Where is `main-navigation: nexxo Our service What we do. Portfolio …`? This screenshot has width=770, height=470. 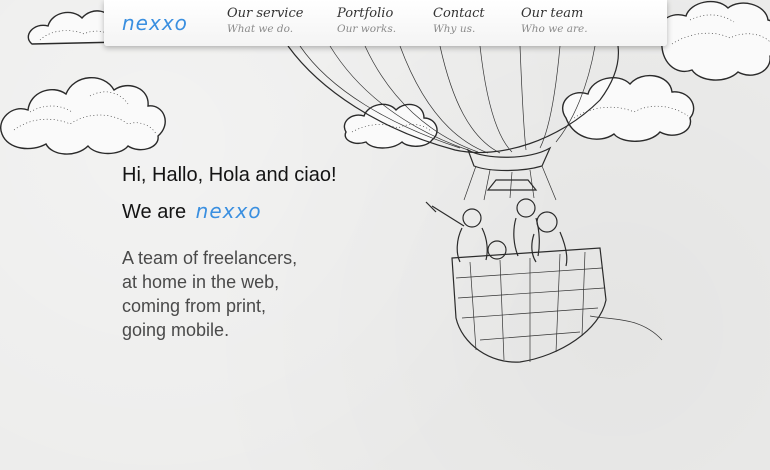
main-navigation: nexxo Our service What we do. Portfolio … is located at coordinates (385, 23).